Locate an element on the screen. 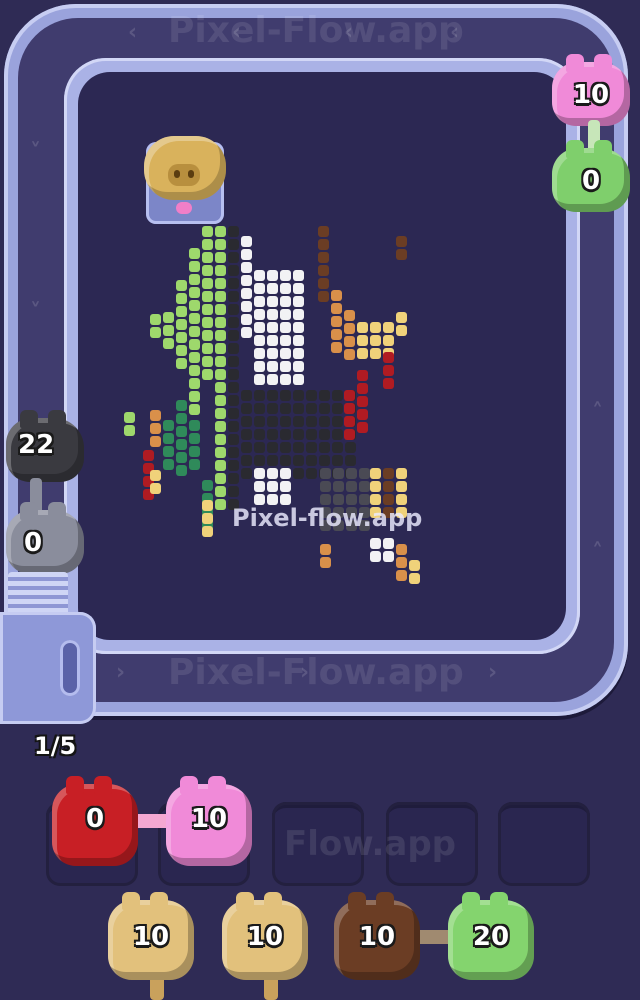 The image size is (640, 1000). pig-count: 20 is located at coordinates (491, 937).